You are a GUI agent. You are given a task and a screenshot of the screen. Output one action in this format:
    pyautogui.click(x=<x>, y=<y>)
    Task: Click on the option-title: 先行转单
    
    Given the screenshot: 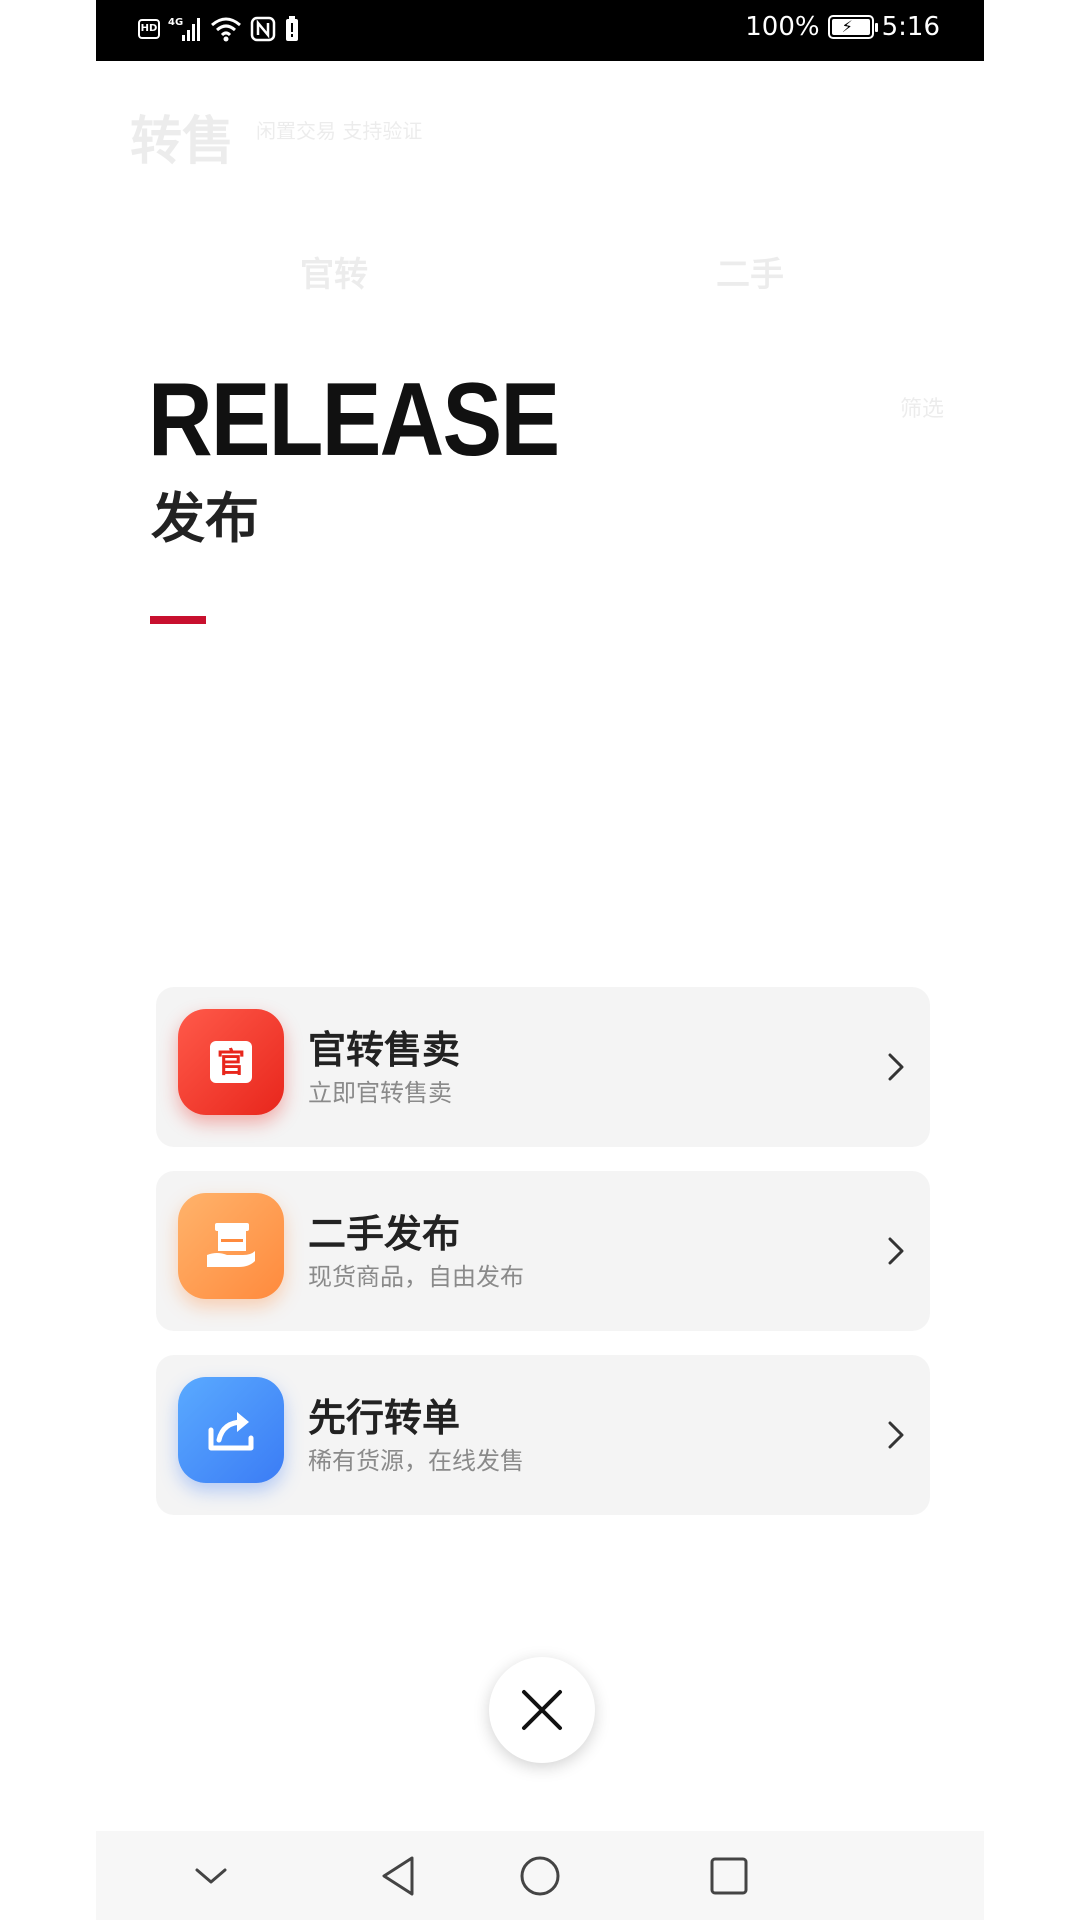 What is the action you would take?
    pyautogui.click(x=384, y=1418)
    